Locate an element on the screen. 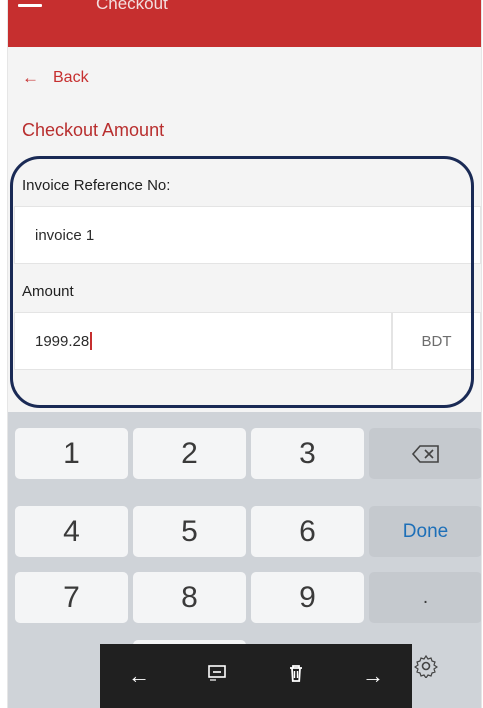 This screenshot has width=483, height=708. next-button: → is located at coordinates (373, 676).